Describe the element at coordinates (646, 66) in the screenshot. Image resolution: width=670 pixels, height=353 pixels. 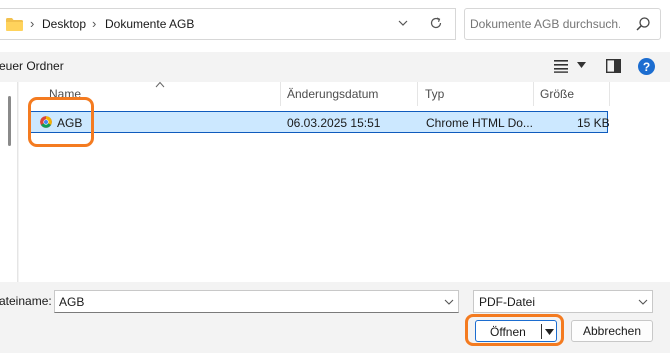
I see `help-icon: ?` at that location.